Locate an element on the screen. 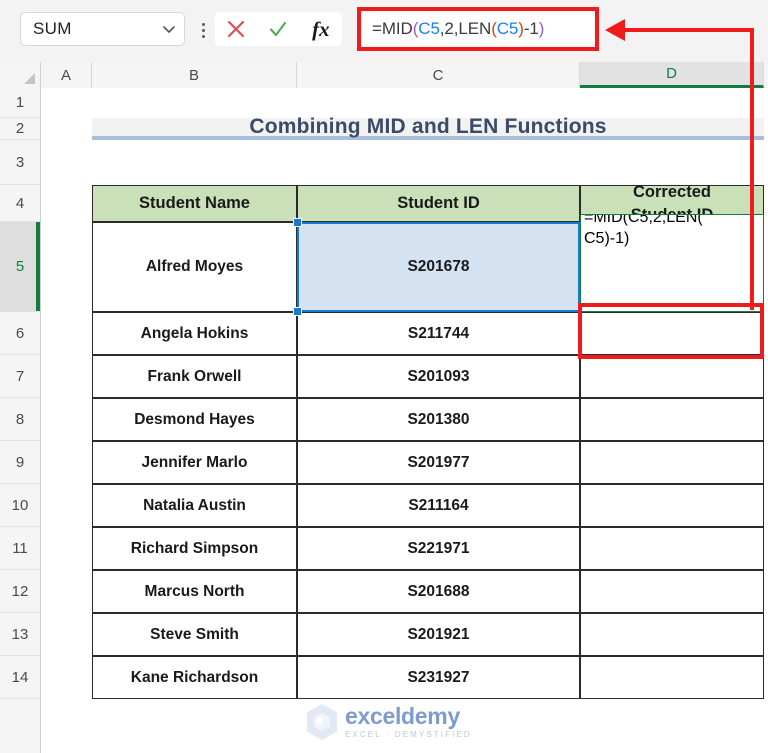 The image size is (768, 753). table-cell: S221971 is located at coordinates (438, 548).